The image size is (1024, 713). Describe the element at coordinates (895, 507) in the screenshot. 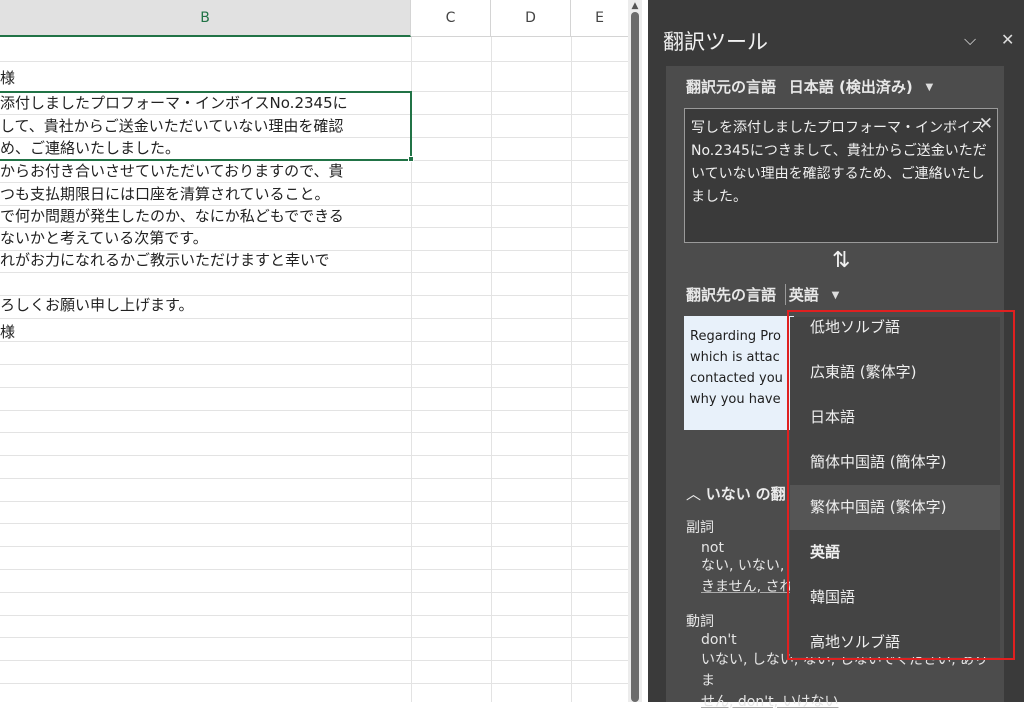

I see `language-option-hovered: 繁体中国語 (繁体字)` at that location.